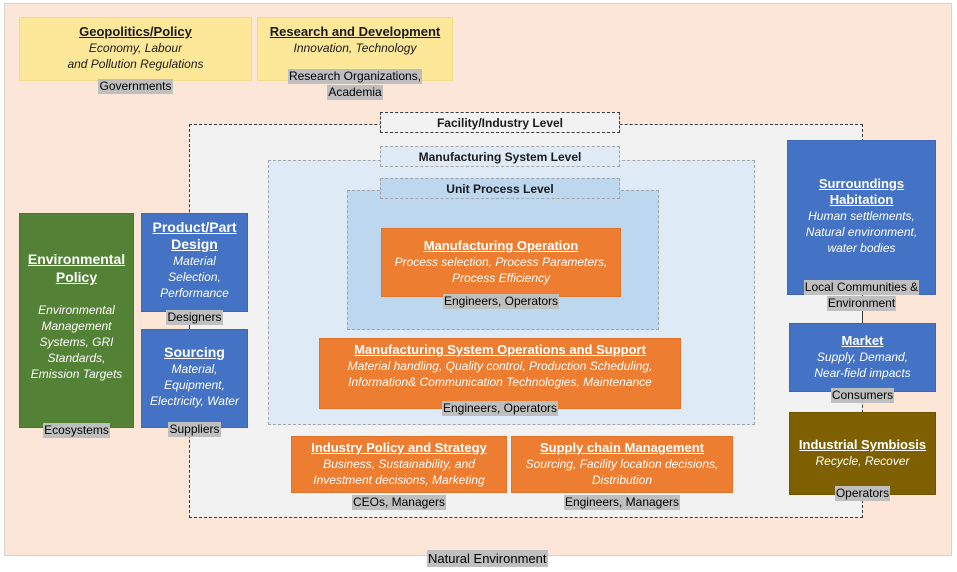  I want to click on product-design-title-1: Product/Part, so click(194, 227).